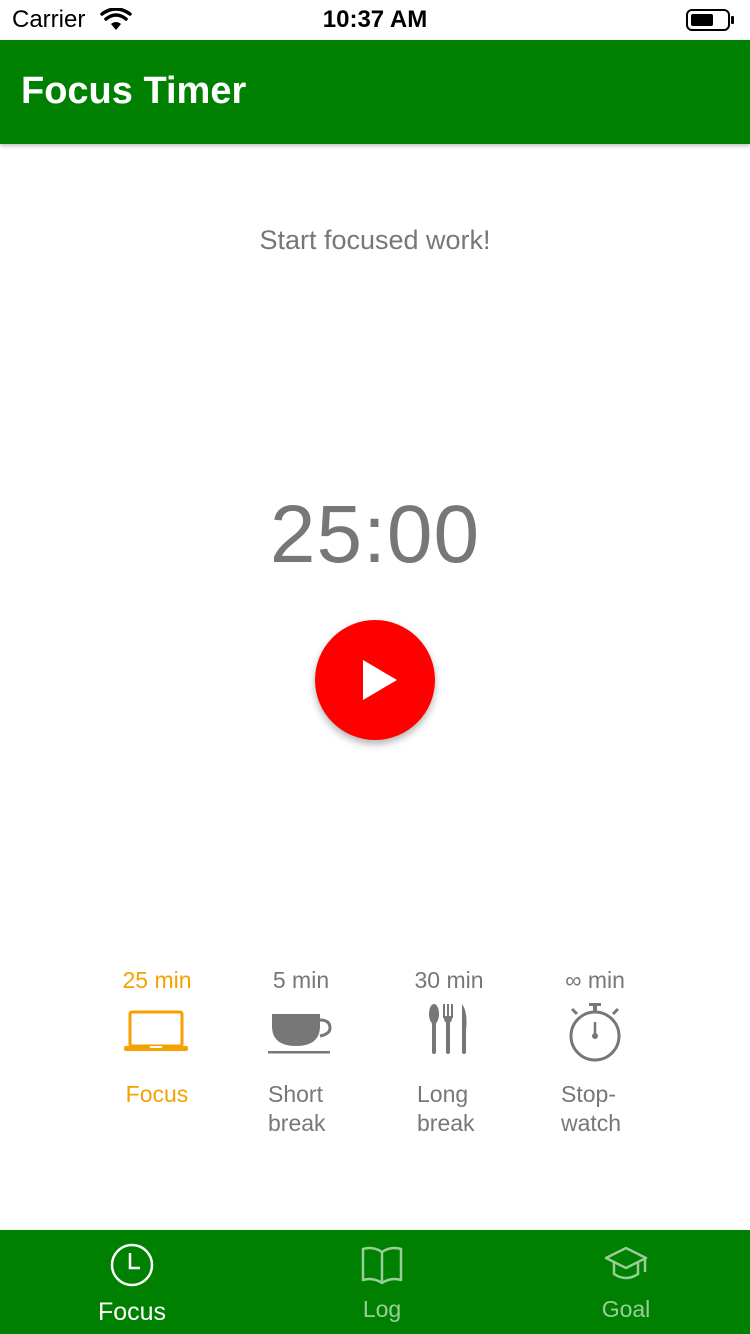  I want to click on mode-duration: 5 min, so click(301, 980).